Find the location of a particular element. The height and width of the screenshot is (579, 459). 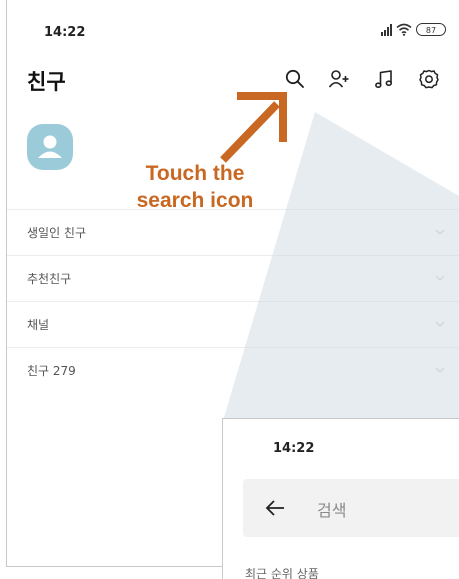

profile-silhouette-icon is located at coordinates (50, 146).